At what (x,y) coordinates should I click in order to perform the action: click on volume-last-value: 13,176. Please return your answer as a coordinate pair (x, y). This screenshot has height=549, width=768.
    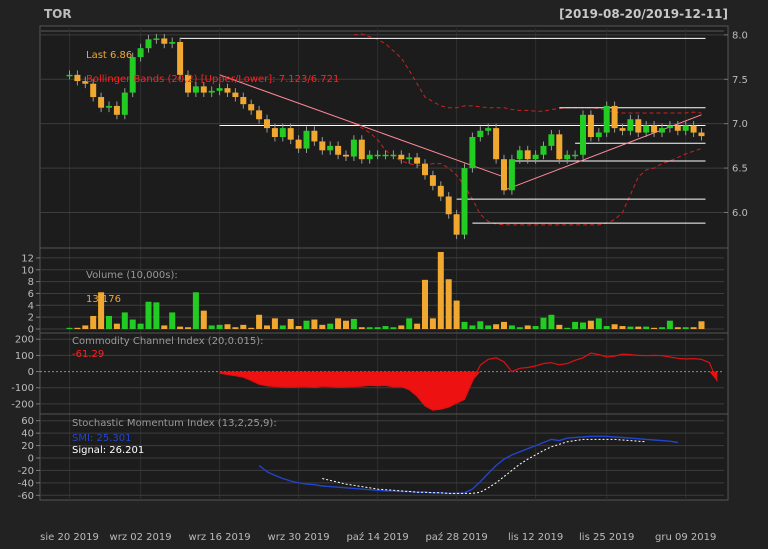
    Looking at the image, I should click on (103, 299).